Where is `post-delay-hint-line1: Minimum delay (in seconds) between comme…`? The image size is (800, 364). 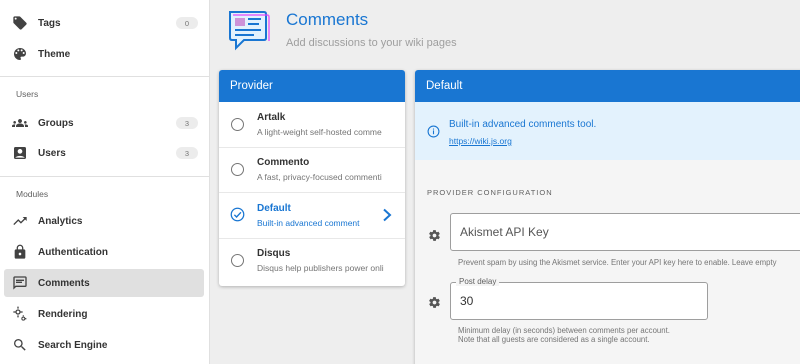 post-delay-hint-line1: Minimum delay (in seconds) between comme… is located at coordinates (564, 330).